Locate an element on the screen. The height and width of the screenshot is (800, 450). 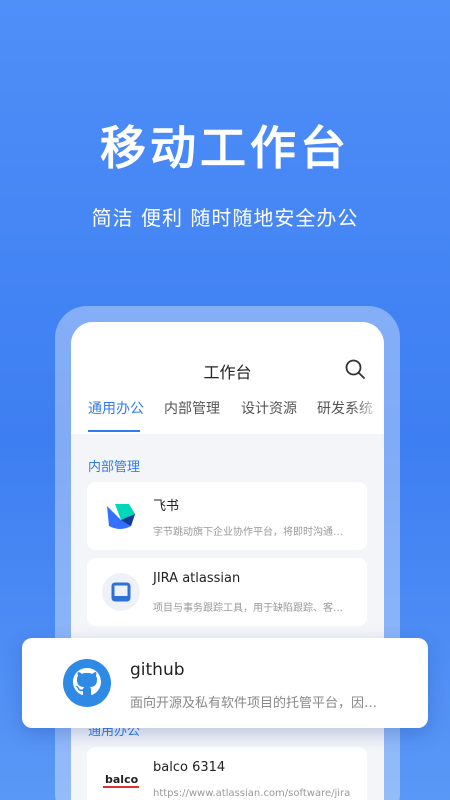
tab-internal: 内部管理 is located at coordinates (192, 408).